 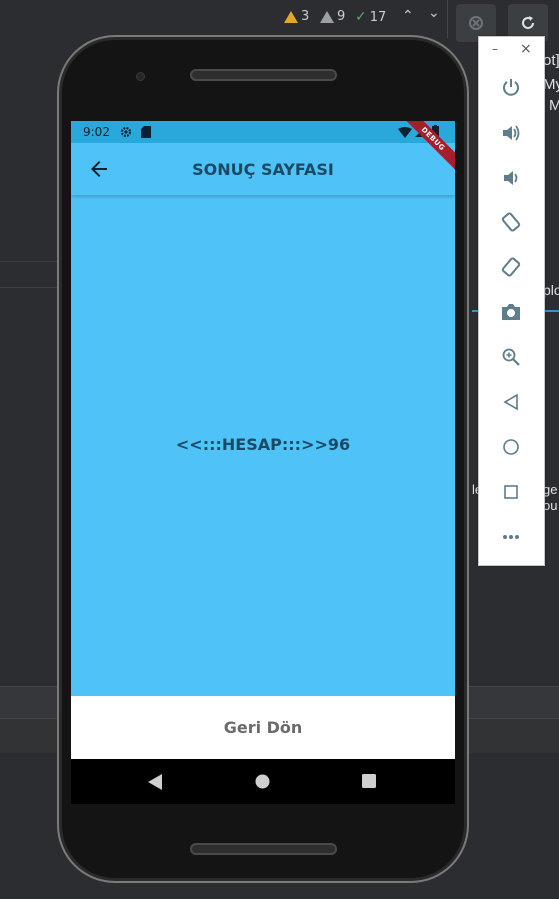 I want to click on power-icon, so click(x=511, y=87).